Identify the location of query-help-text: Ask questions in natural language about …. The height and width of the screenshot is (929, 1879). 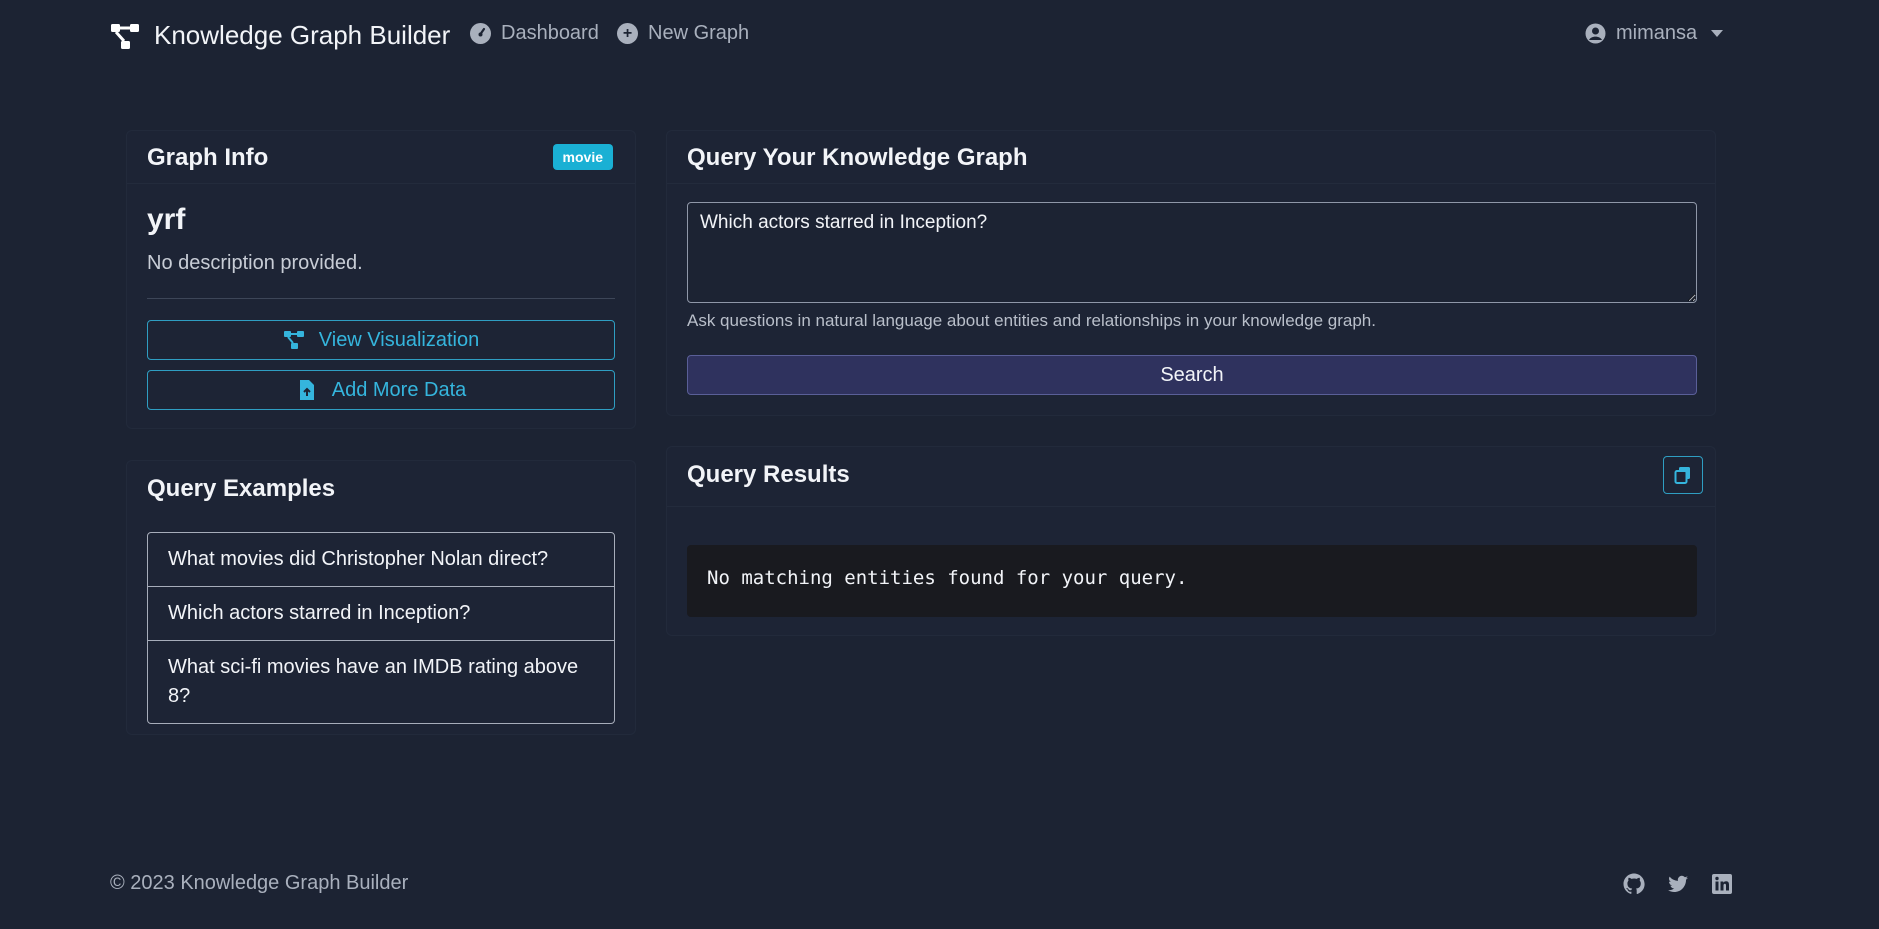
(1031, 320).